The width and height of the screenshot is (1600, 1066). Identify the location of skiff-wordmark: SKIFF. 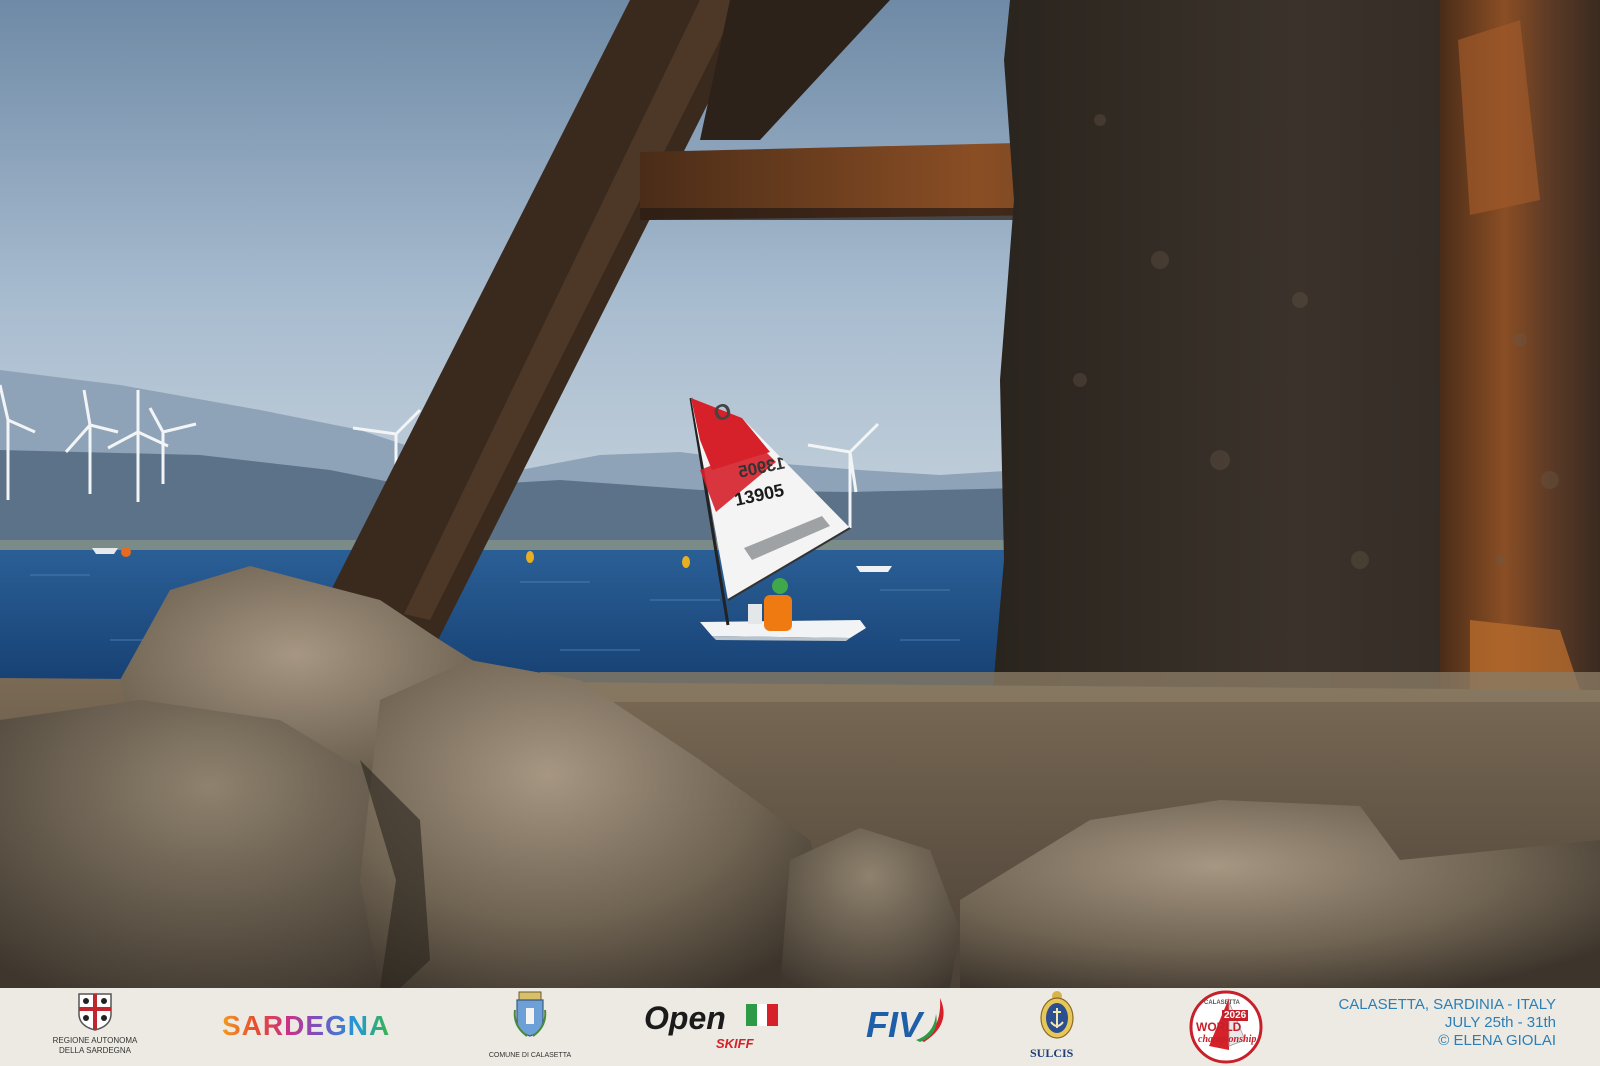
(735, 1043).